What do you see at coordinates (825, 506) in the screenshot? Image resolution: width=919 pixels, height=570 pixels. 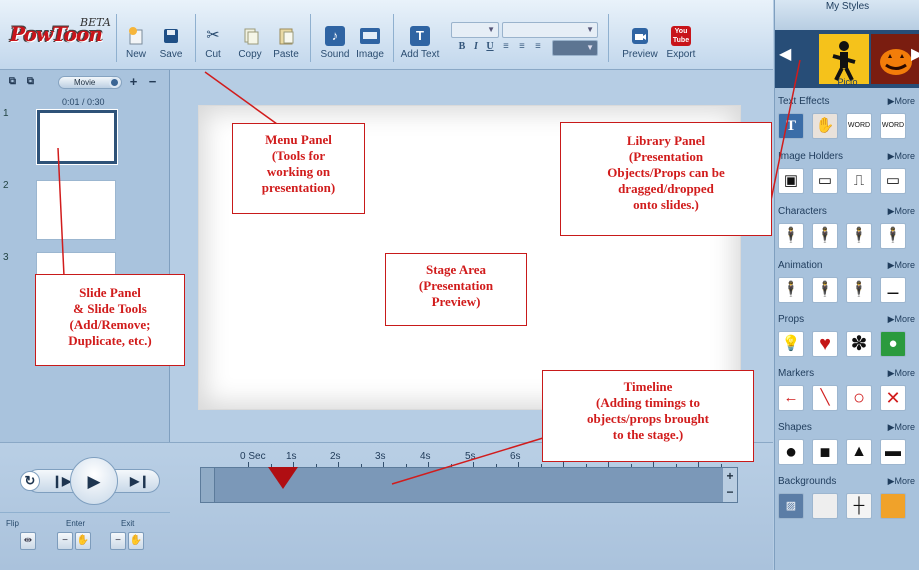 I see `background-light-icon` at bounding box center [825, 506].